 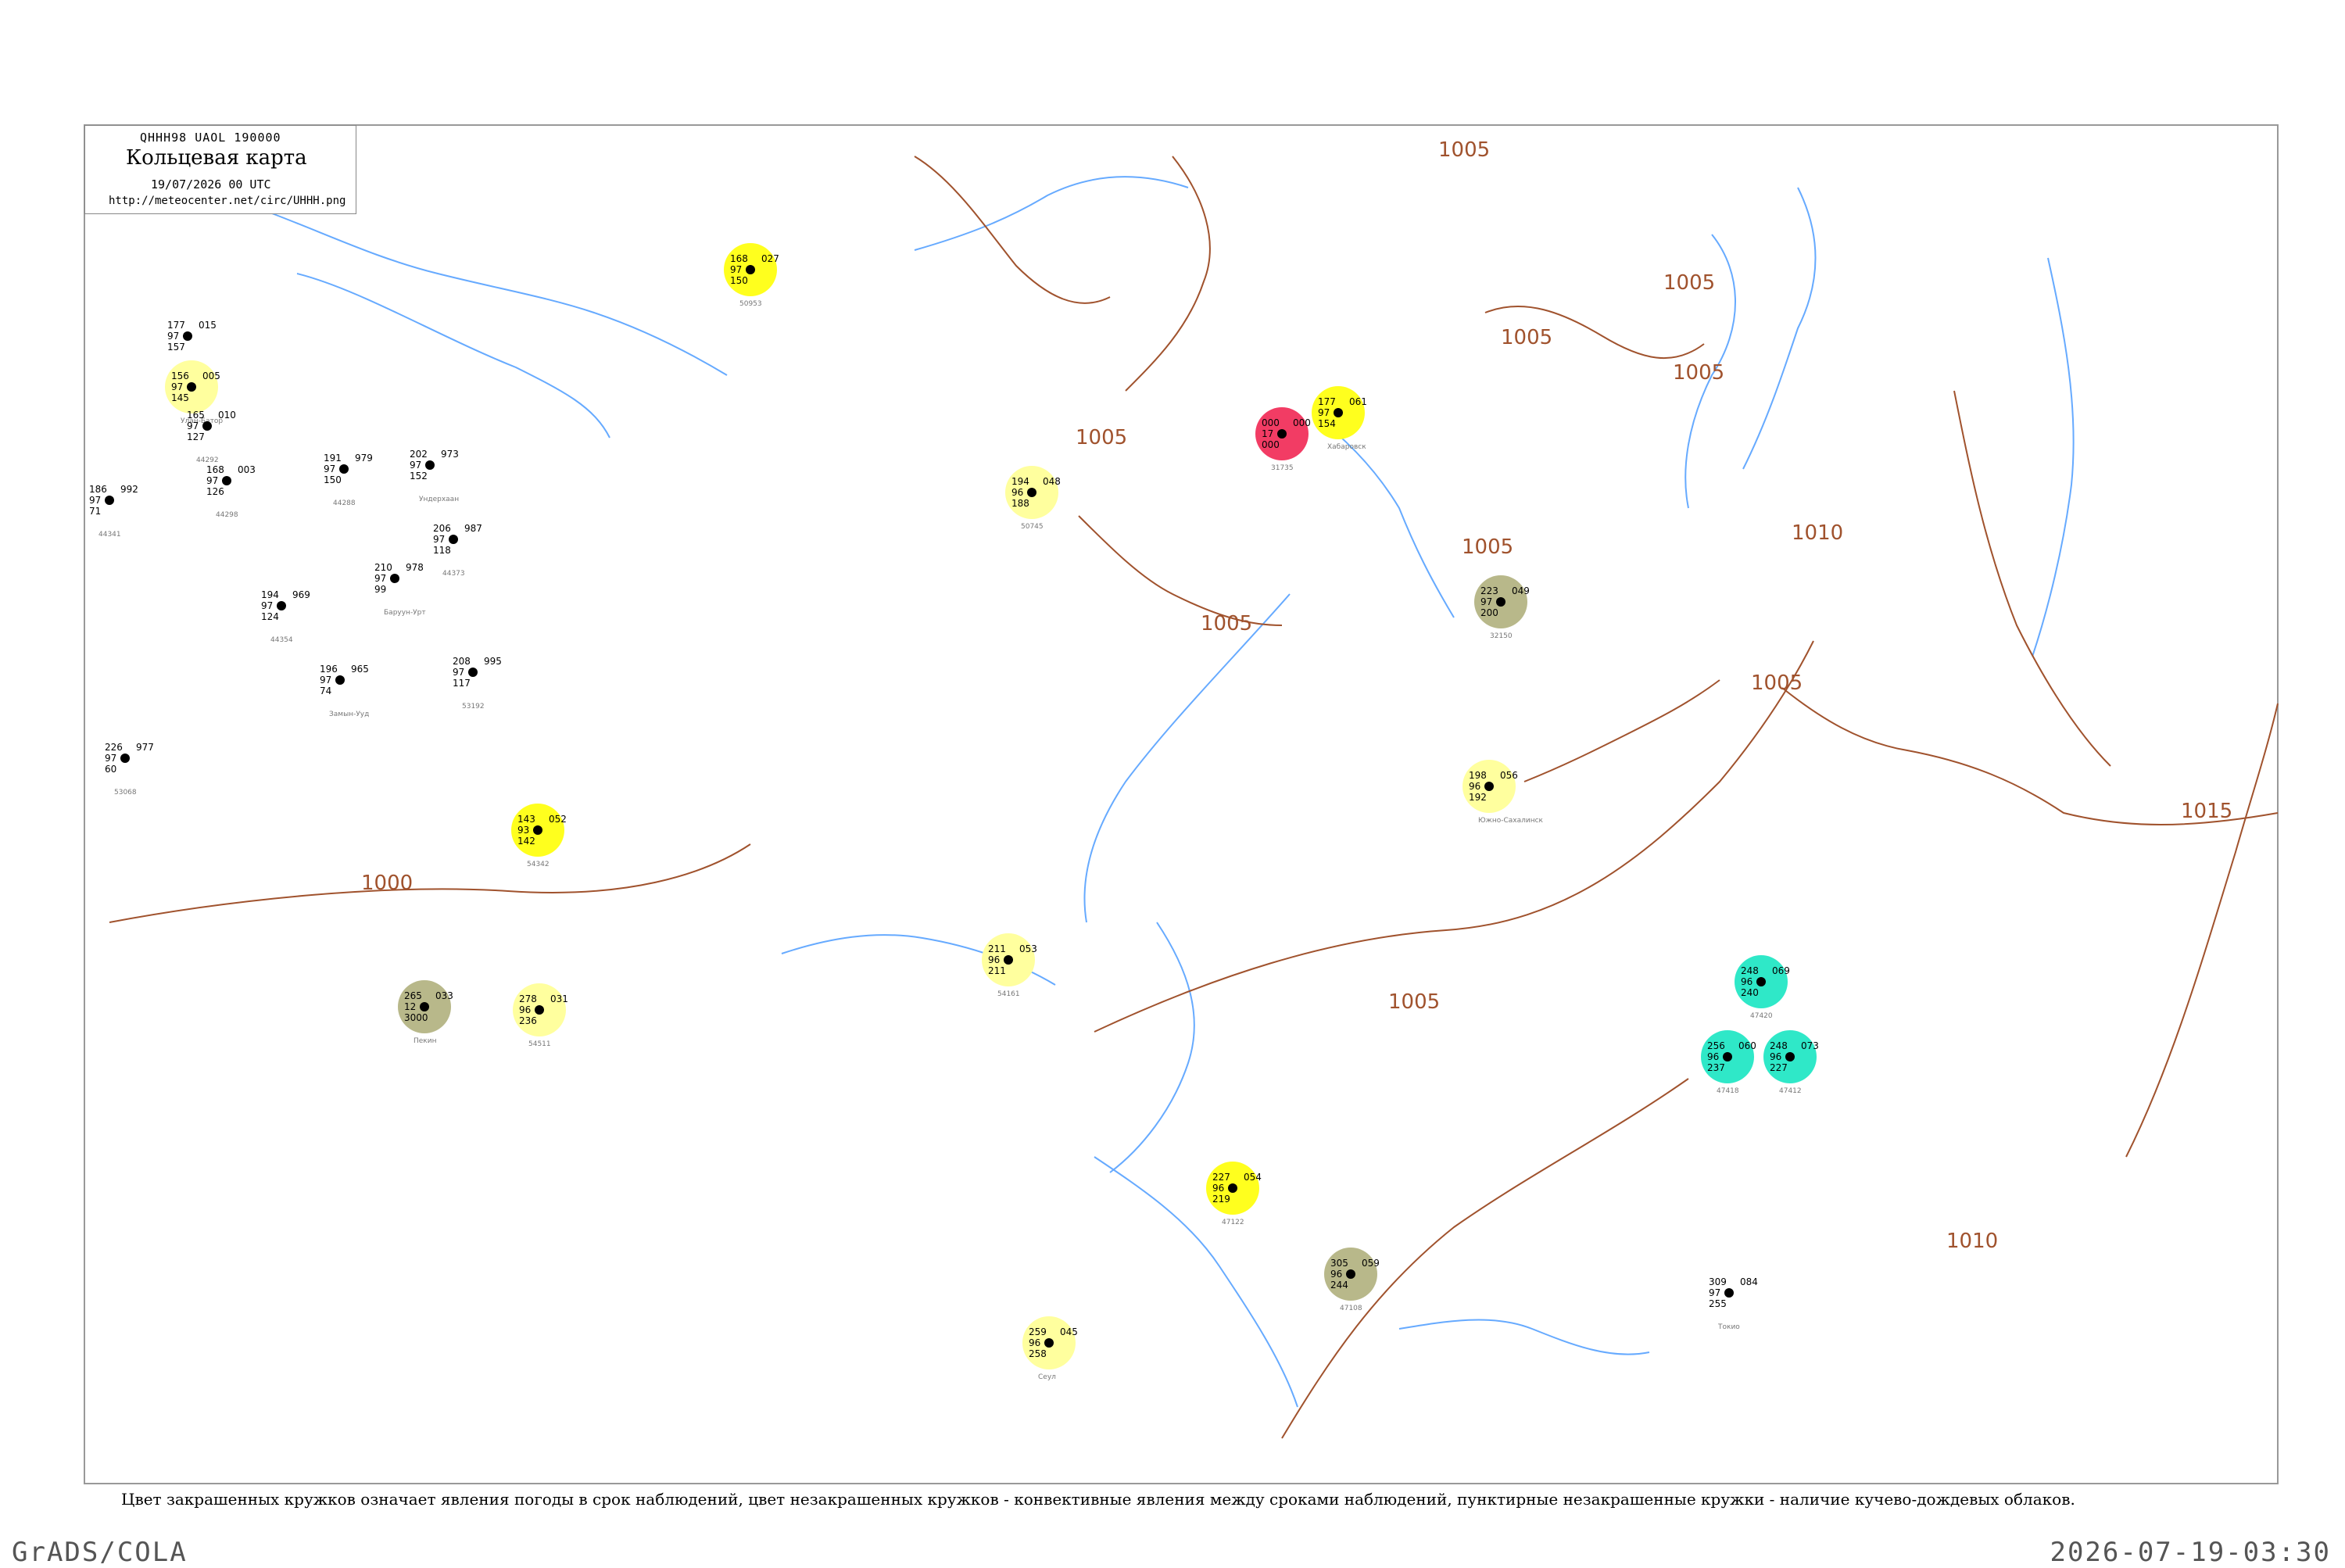 I want to click on station-pressure: 033, so click(x=444, y=996).